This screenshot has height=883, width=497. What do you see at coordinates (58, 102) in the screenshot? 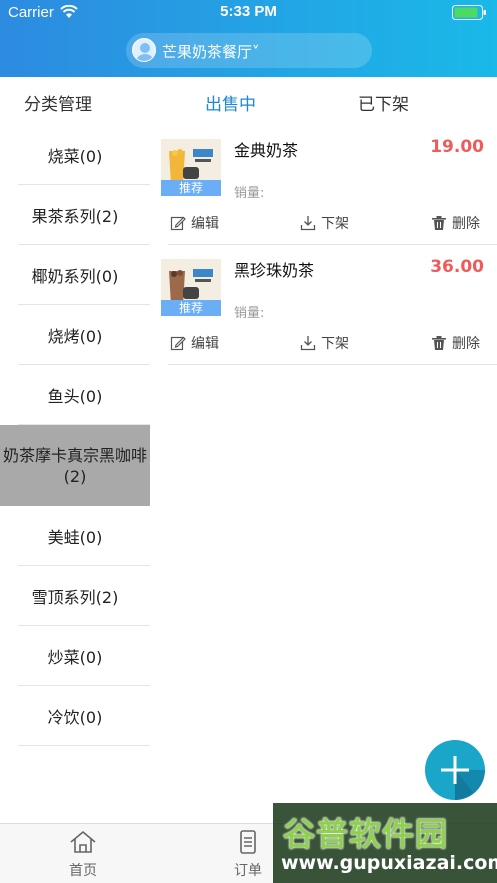
I see `tab-category-management: 分类管理` at bounding box center [58, 102].